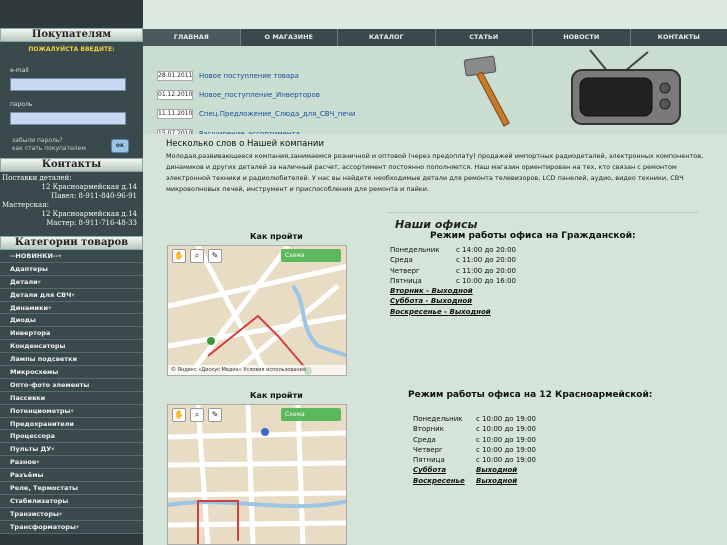 This screenshot has height=545, width=727. What do you see at coordinates (678, 37) in the screenshot?
I see `nav-item: КОНТАКТЫ` at bounding box center [678, 37].